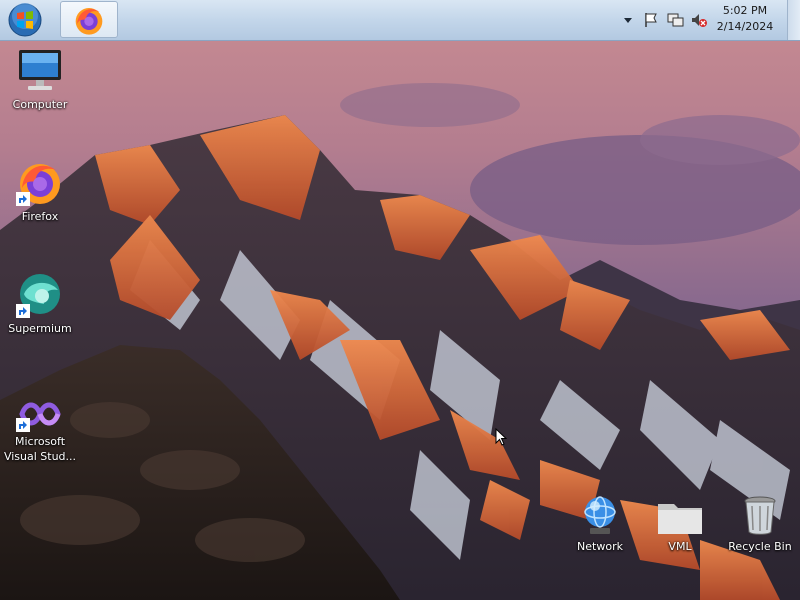 The image size is (800, 600). I want to click on taskbar-app-firefox, so click(89, 19).